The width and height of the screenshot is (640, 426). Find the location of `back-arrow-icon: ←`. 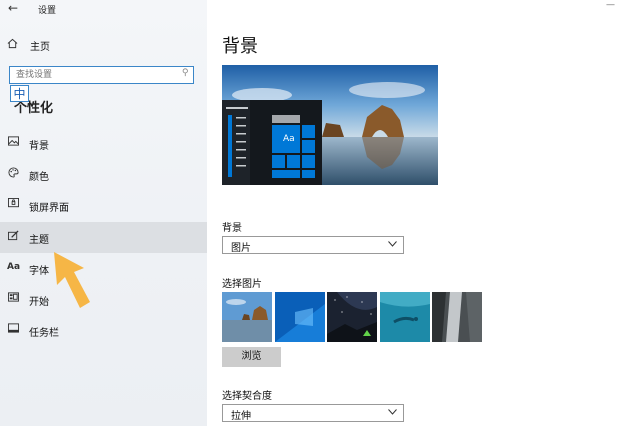

back-arrow-icon: ← is located at coordinates (13, 8).